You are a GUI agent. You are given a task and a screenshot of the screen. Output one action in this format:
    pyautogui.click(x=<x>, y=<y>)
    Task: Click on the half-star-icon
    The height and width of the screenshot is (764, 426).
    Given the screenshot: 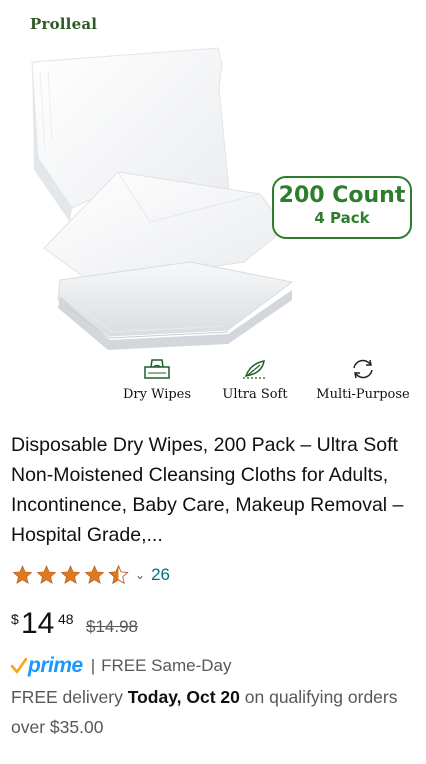 What is the action you would take?
    pyautogui.click(x=118, y=574)
    